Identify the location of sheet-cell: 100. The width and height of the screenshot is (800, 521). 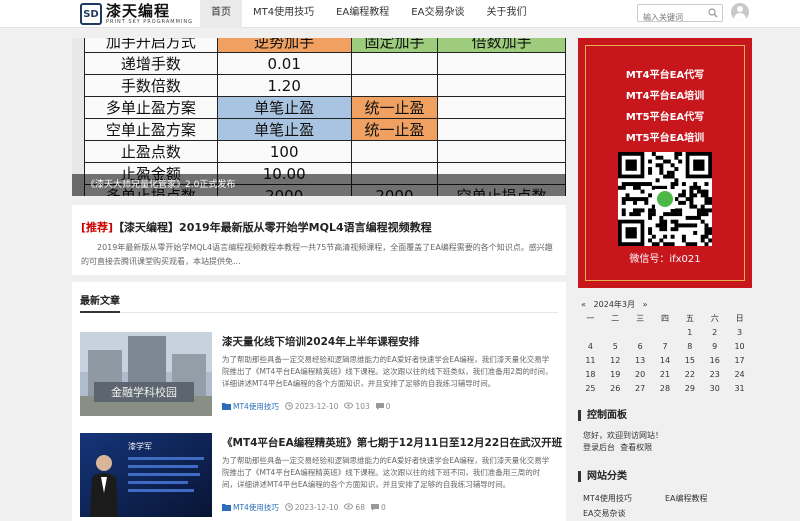
(284, 151).